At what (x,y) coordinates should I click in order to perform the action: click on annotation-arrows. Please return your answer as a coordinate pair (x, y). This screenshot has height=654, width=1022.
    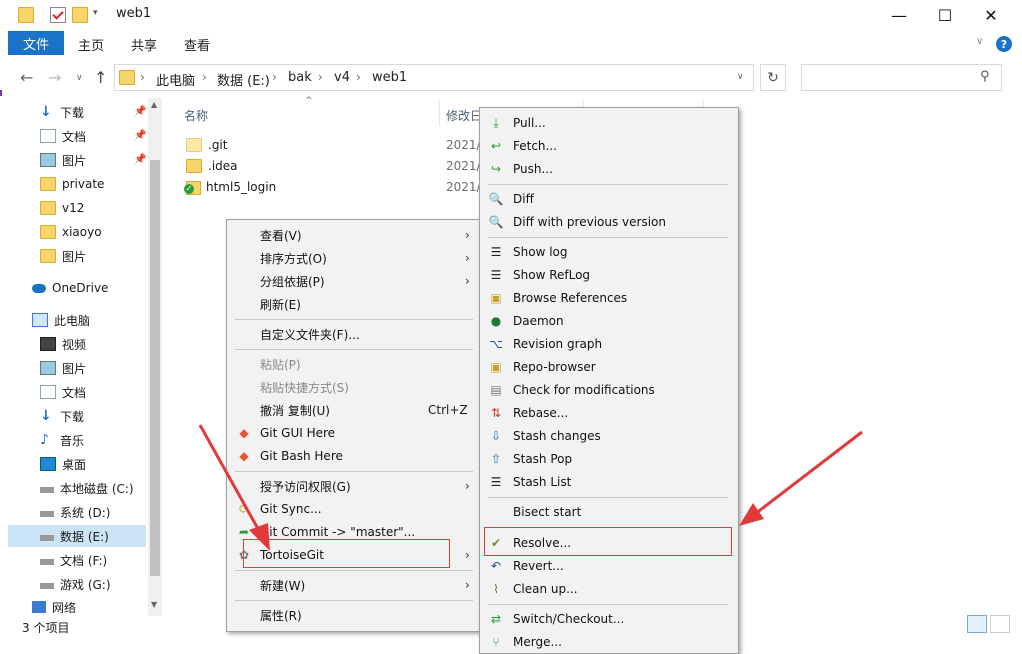
    Looking at the image, I should click on (530, 487).